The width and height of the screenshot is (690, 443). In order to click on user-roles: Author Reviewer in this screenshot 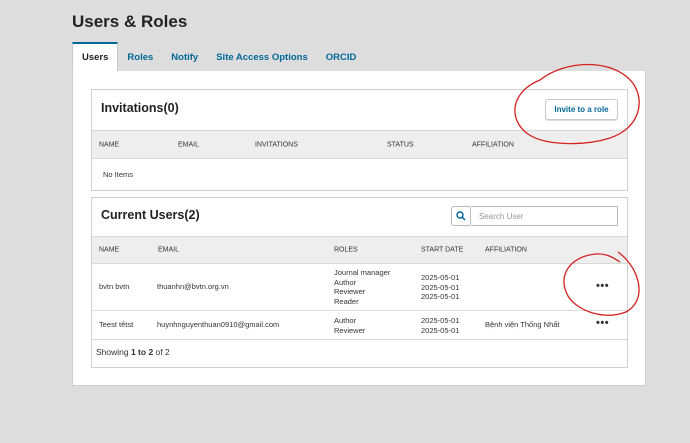, I will do `click(349, 325)`.